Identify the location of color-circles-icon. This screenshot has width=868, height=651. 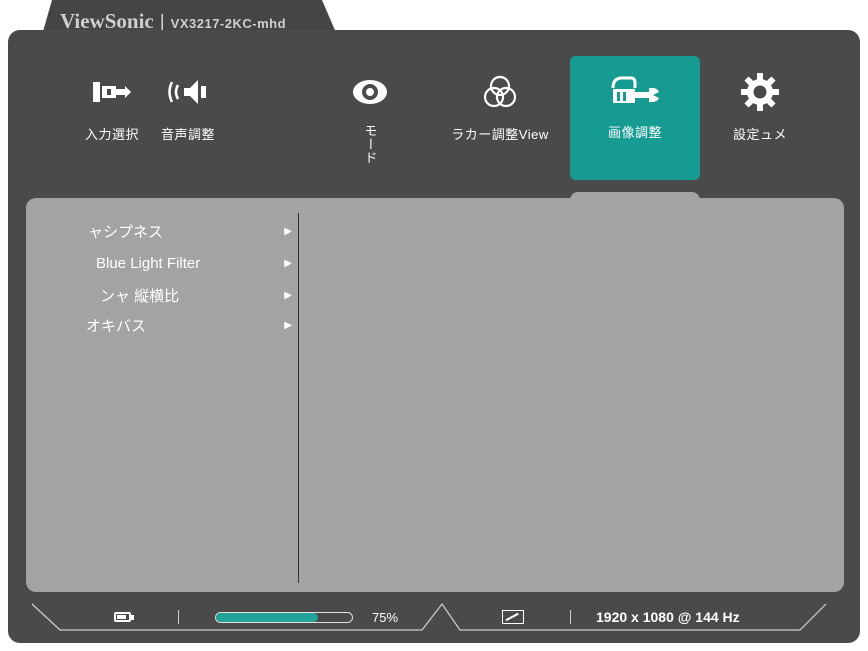
(500, 92).